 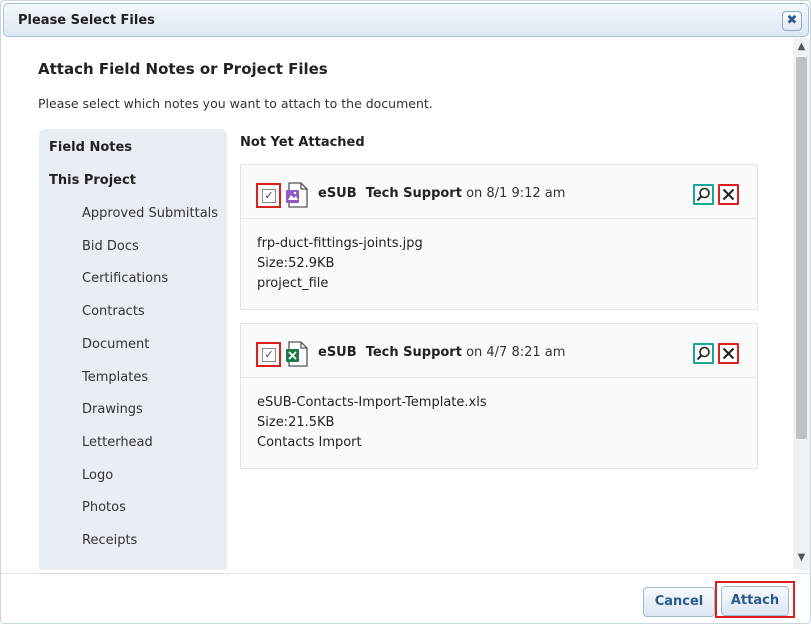 What do you see at coordinates (406, 20) in the screenshot?
I see `dialog-titlebar: Please Select Files ✖` at bounding box center [406, 20].